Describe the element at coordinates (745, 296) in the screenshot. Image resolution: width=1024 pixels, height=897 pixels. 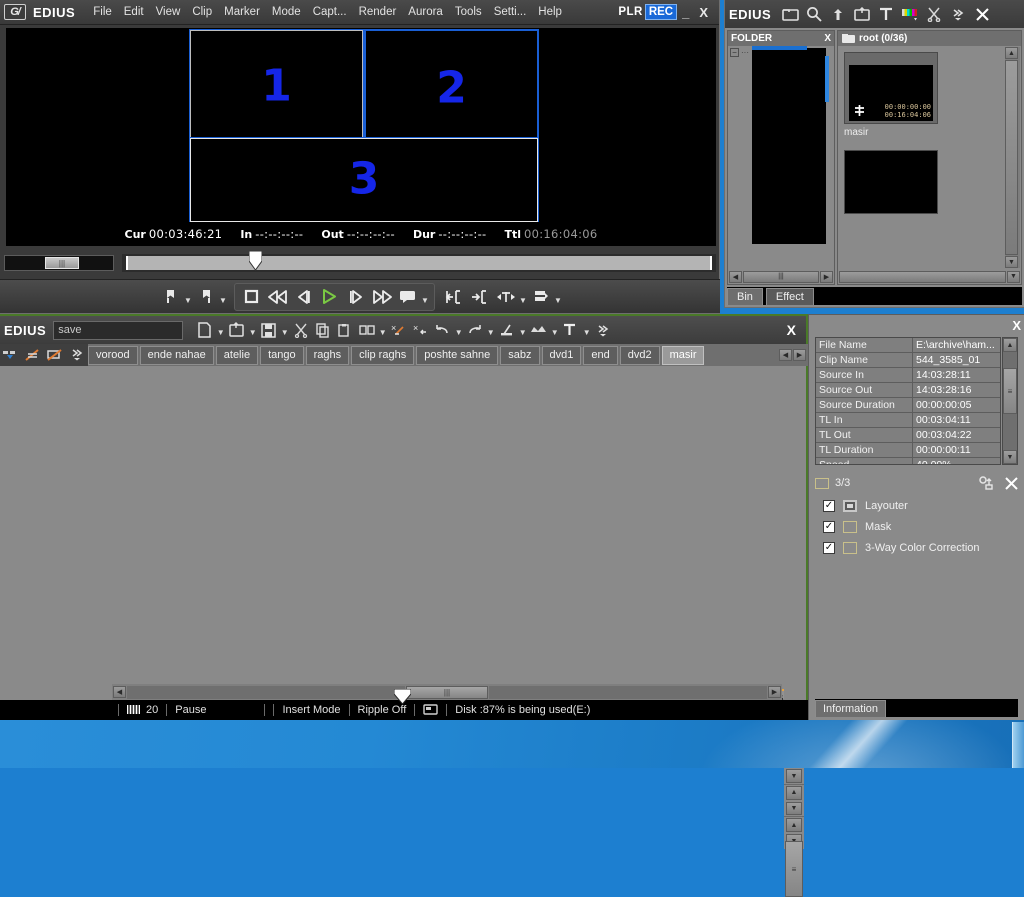
I see `tab-bin: Bin` at that location.